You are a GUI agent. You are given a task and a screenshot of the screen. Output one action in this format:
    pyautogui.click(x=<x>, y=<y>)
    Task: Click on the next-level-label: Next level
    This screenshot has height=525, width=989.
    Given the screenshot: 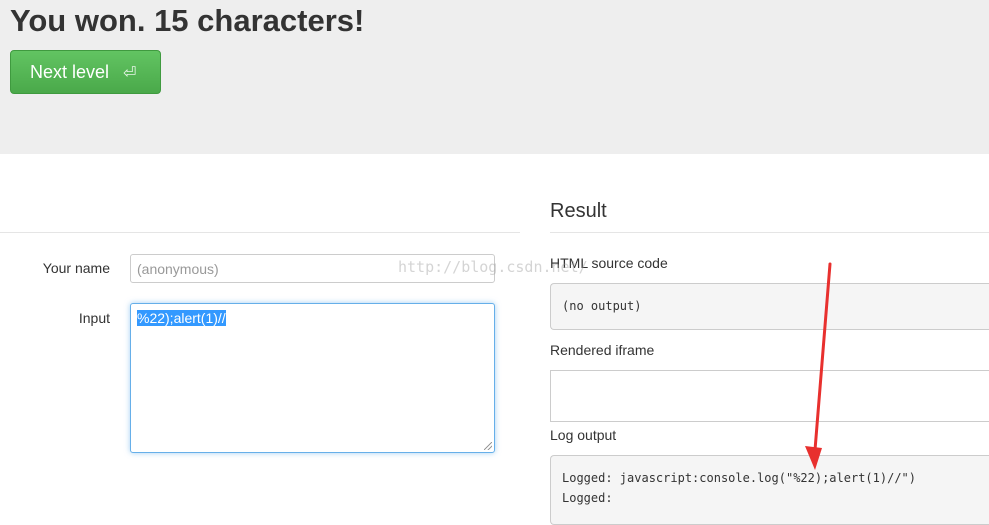 What is the action you would take?
    pyautogui.click(x=70, y=71)
    